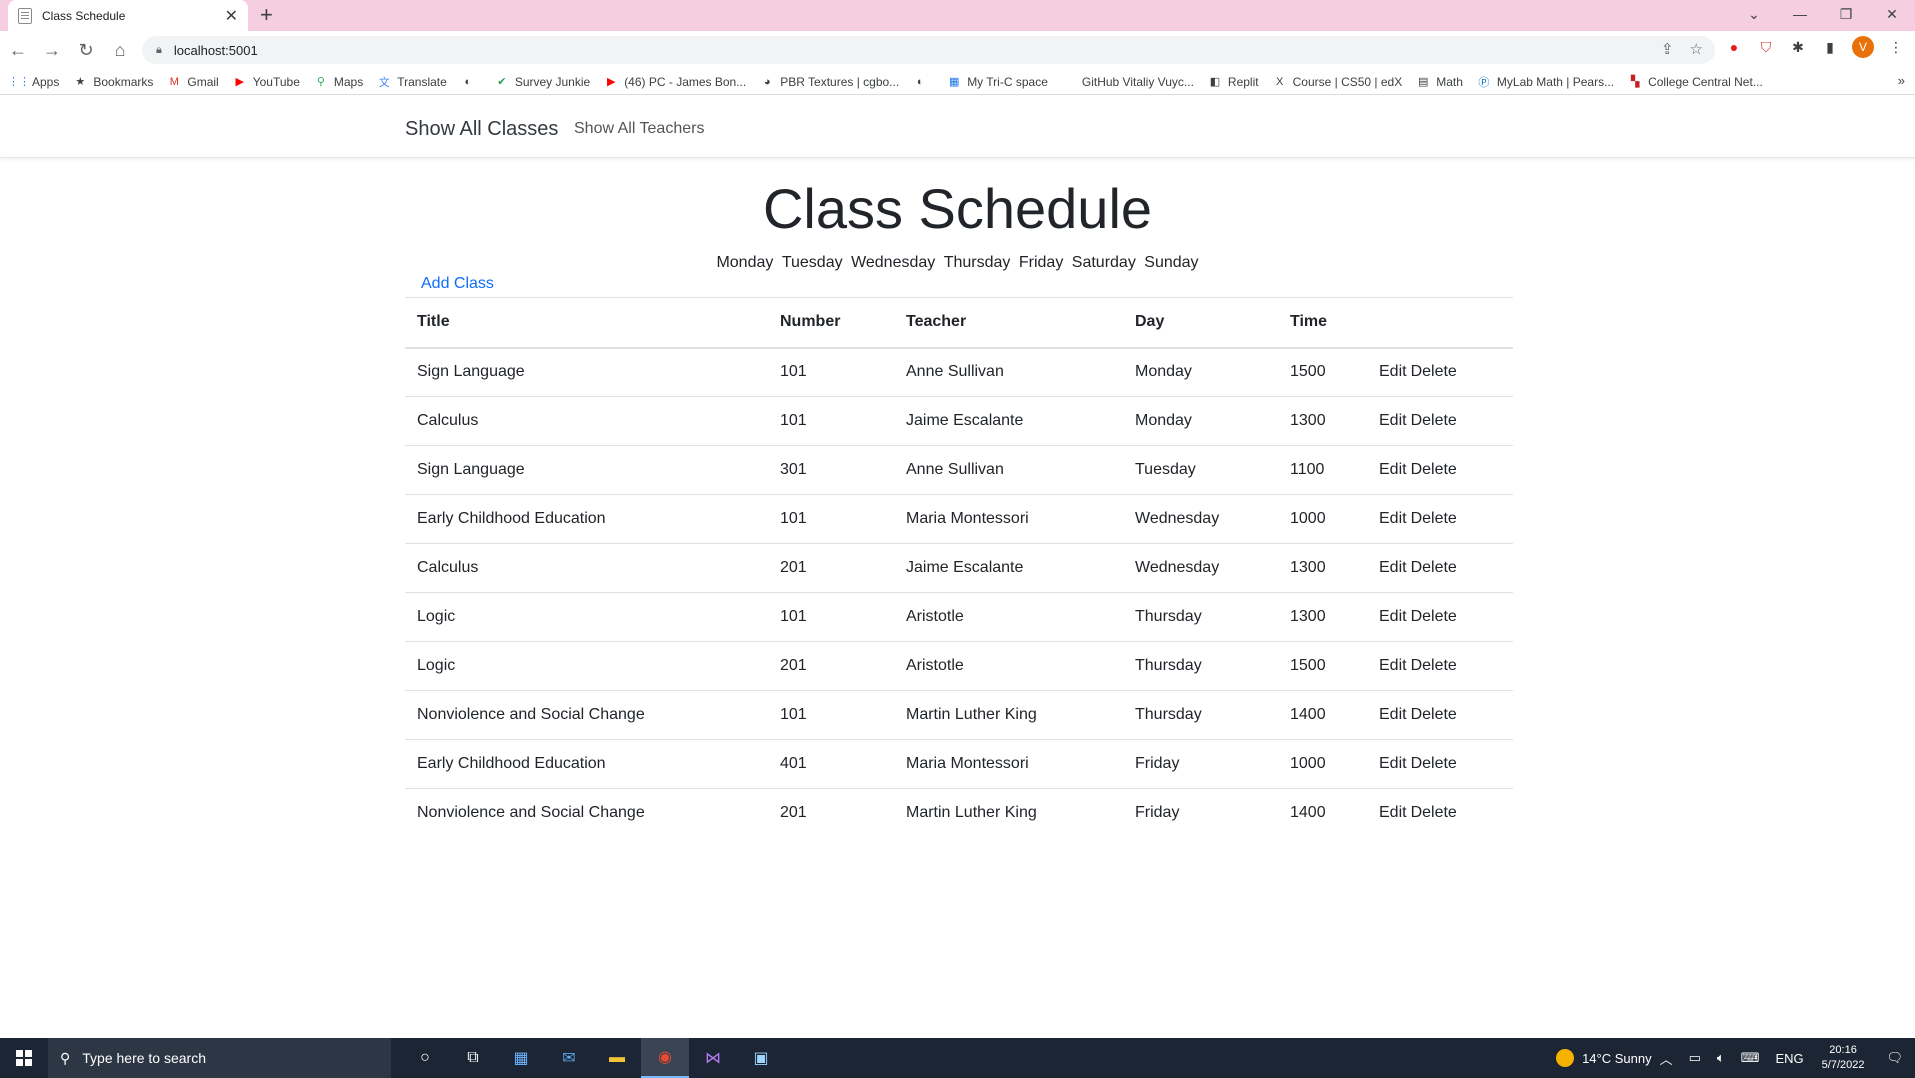 This screenshot has width=1915, height=1078. What do you see at coordinates (18, 50) in the screenshot?
I see `back-icon: ←` at bounding box center [18, 50].